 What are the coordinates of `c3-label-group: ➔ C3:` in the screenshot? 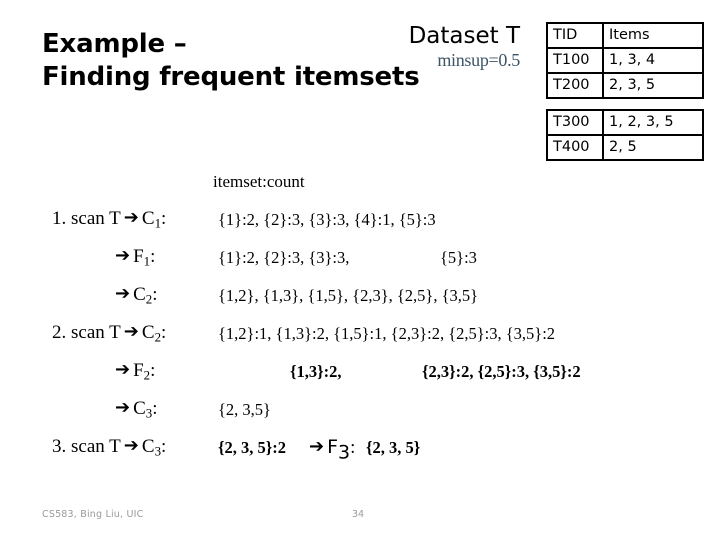 It's located at (135, 409).